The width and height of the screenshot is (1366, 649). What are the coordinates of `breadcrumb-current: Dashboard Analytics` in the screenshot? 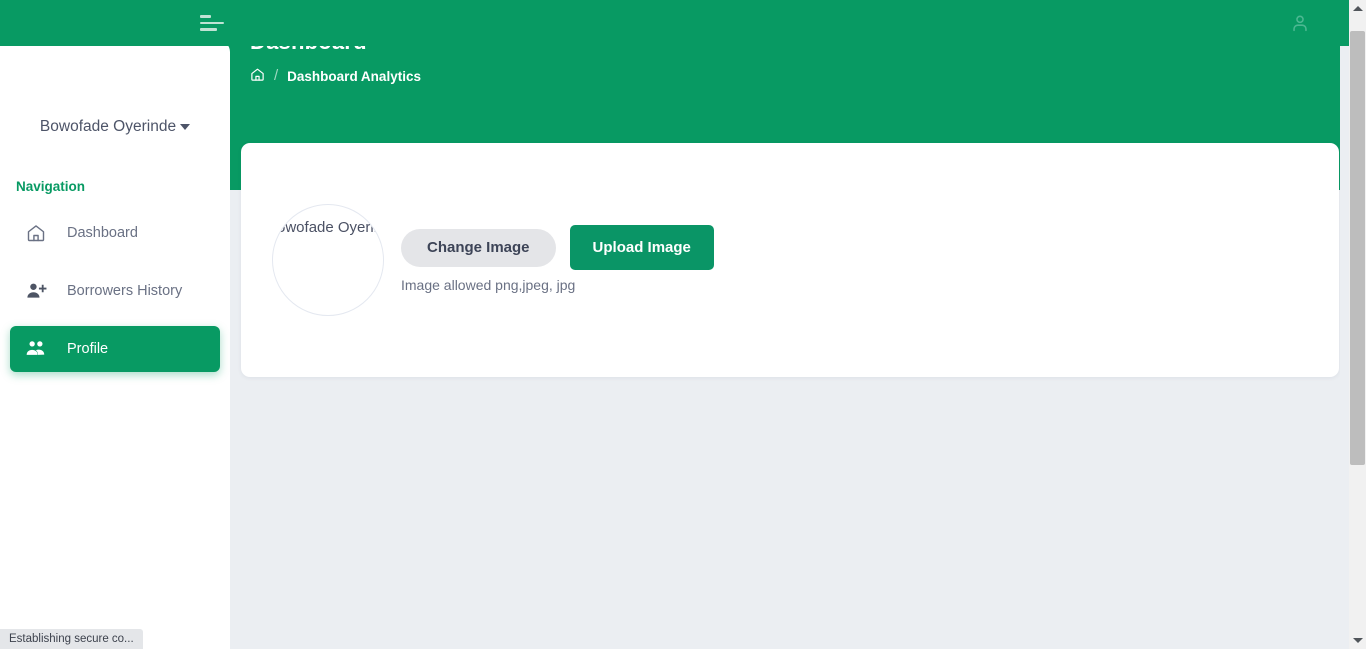 It's located at (354, 76).